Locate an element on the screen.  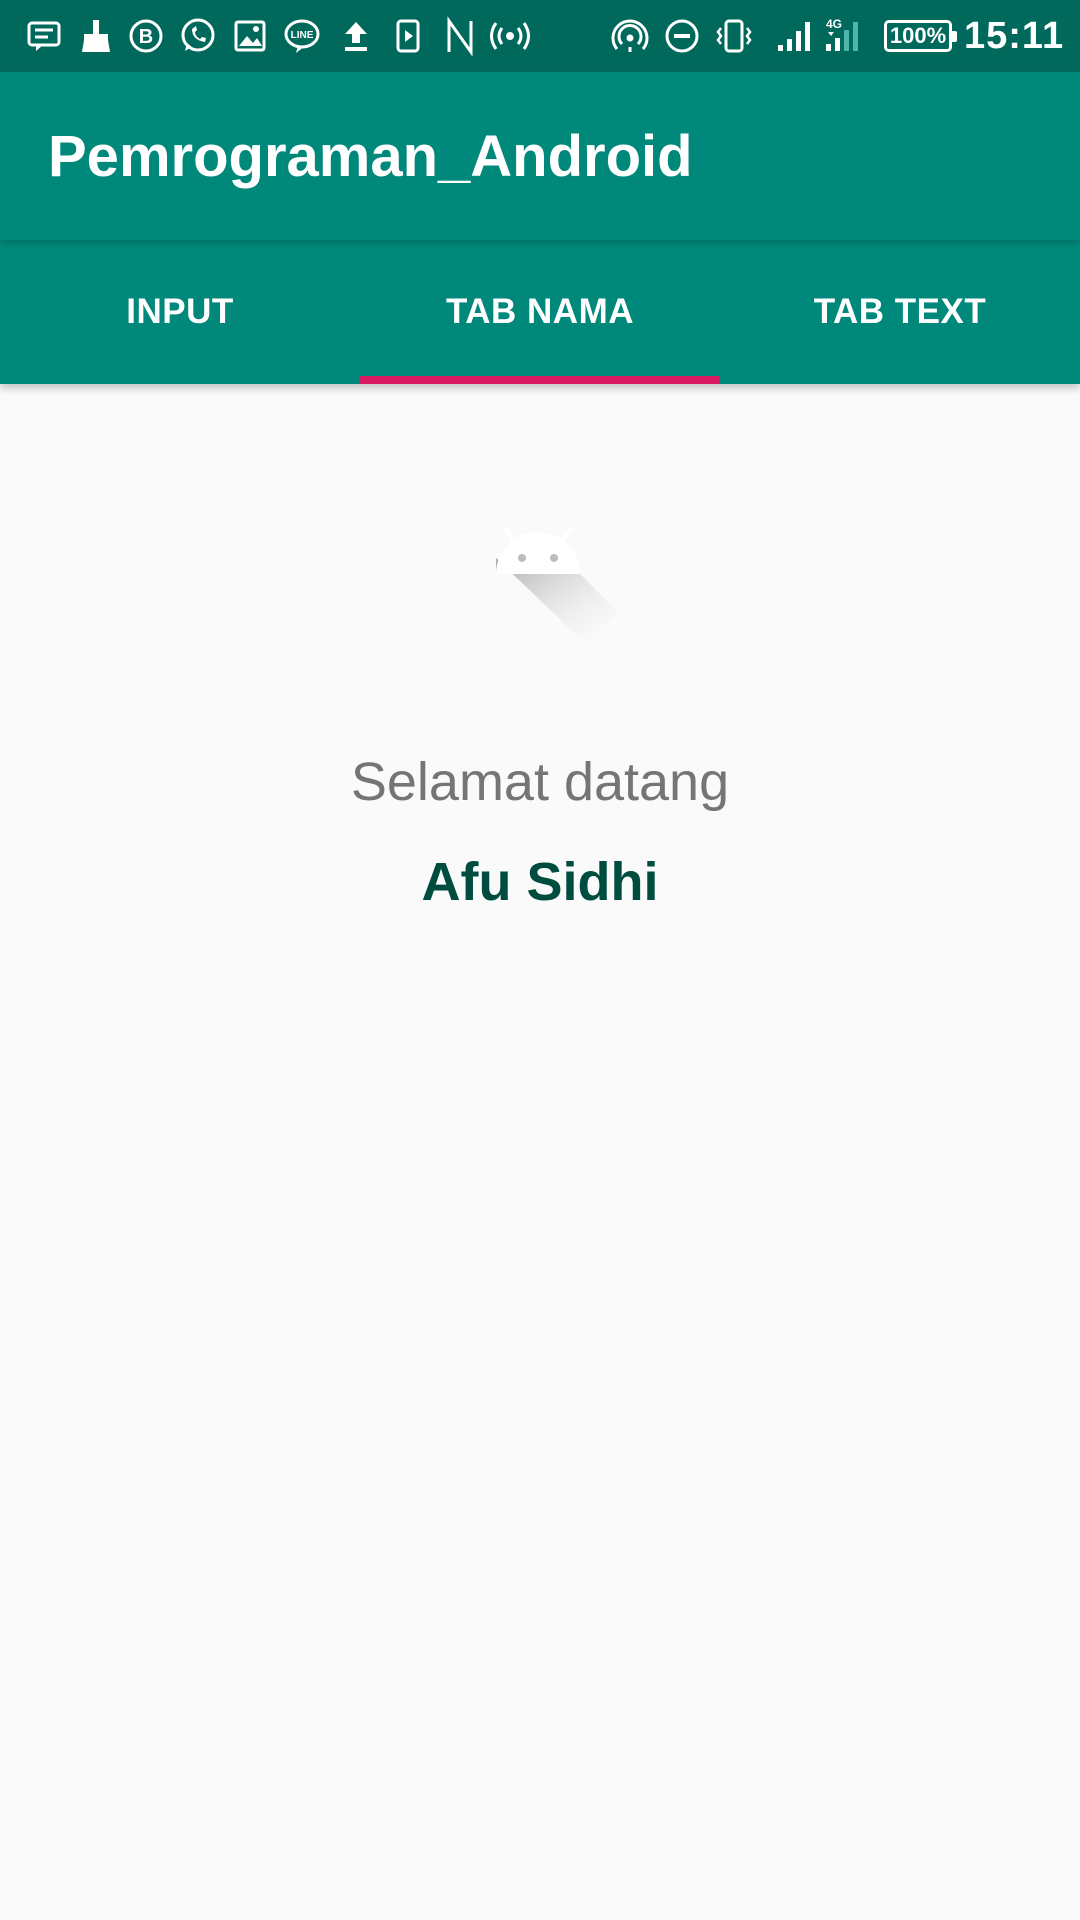
svg-text: LINE is located at coordinates (302, 35).